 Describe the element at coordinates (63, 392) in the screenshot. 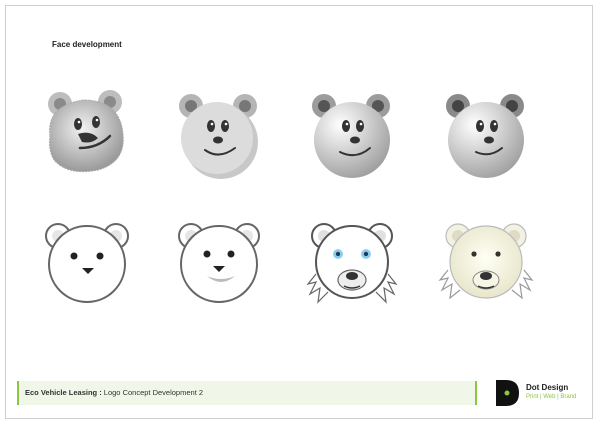

I see `client-name: Eco Vehicle Leasing :` at that location.